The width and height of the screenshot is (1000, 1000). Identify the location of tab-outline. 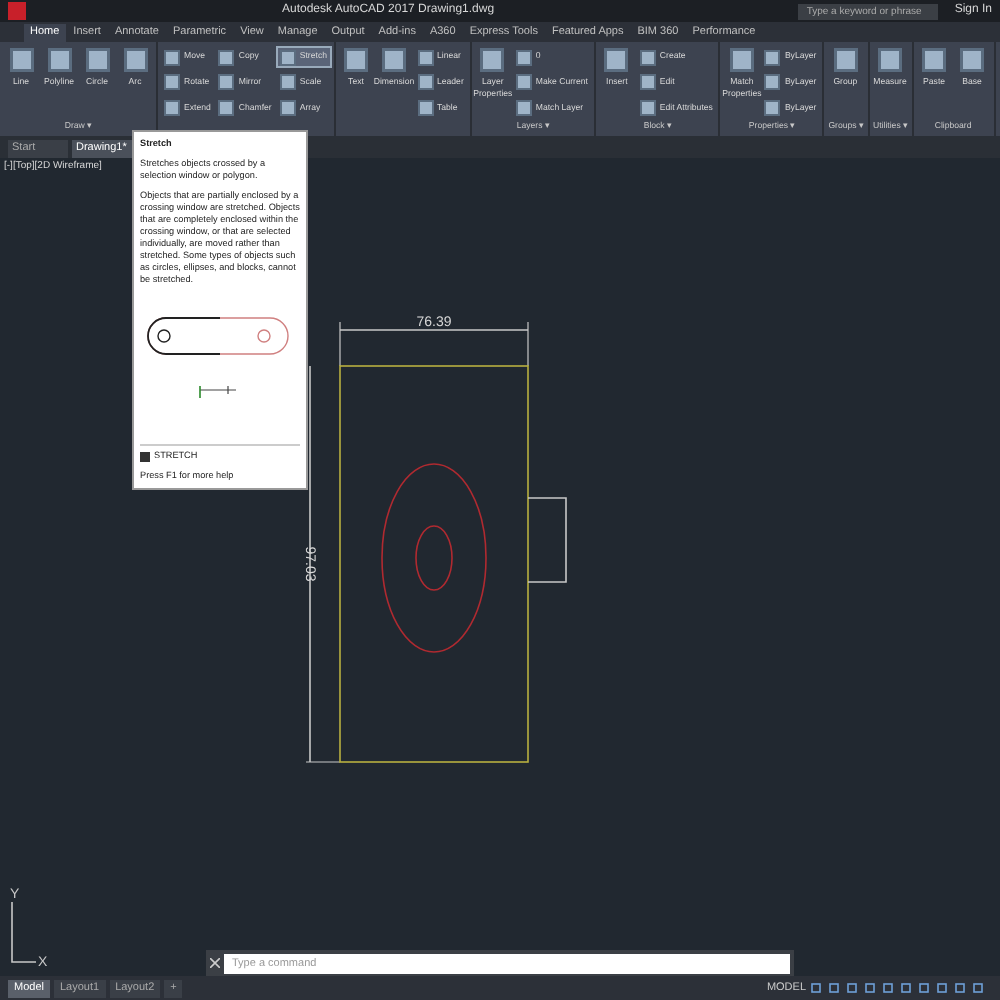
(547, 540).